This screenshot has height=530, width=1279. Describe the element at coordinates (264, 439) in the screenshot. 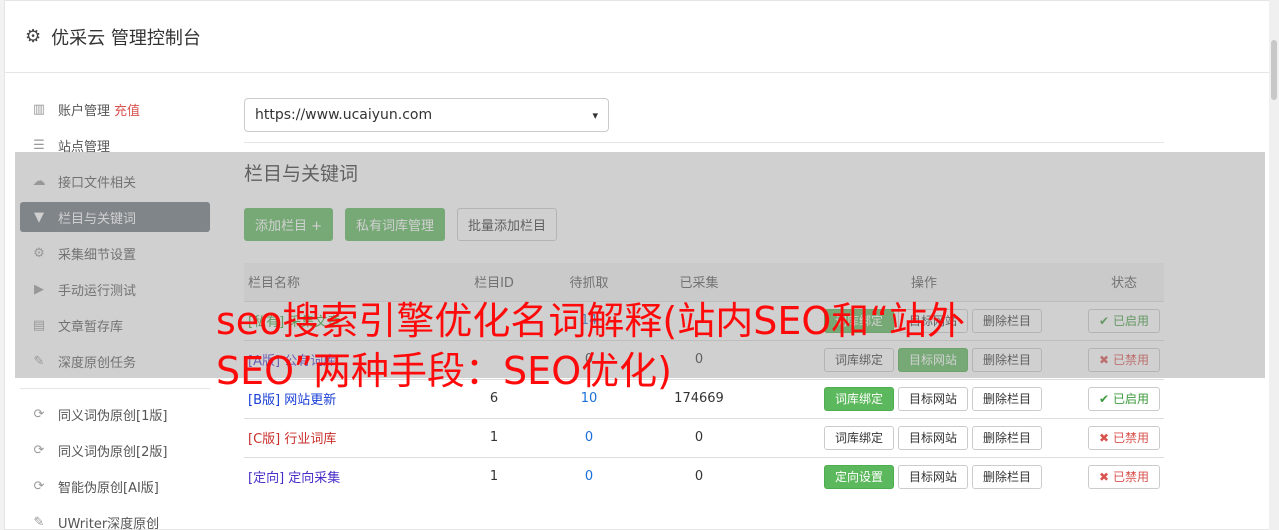

I see `row-prefix: [C版]` at that location.